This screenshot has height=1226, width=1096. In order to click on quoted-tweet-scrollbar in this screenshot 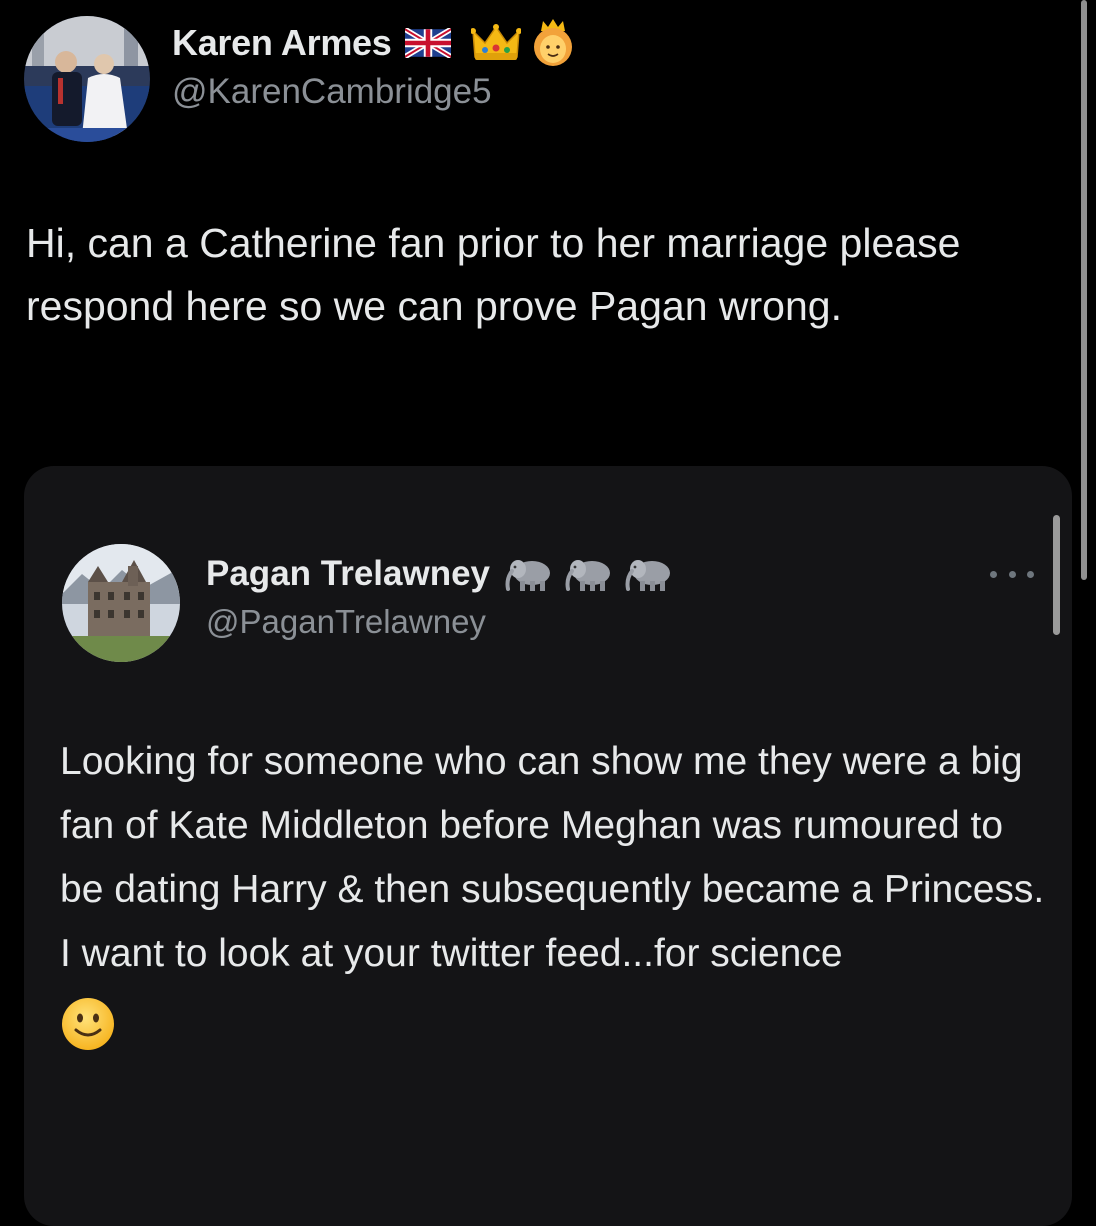, I will do `click(1056, 575)`.